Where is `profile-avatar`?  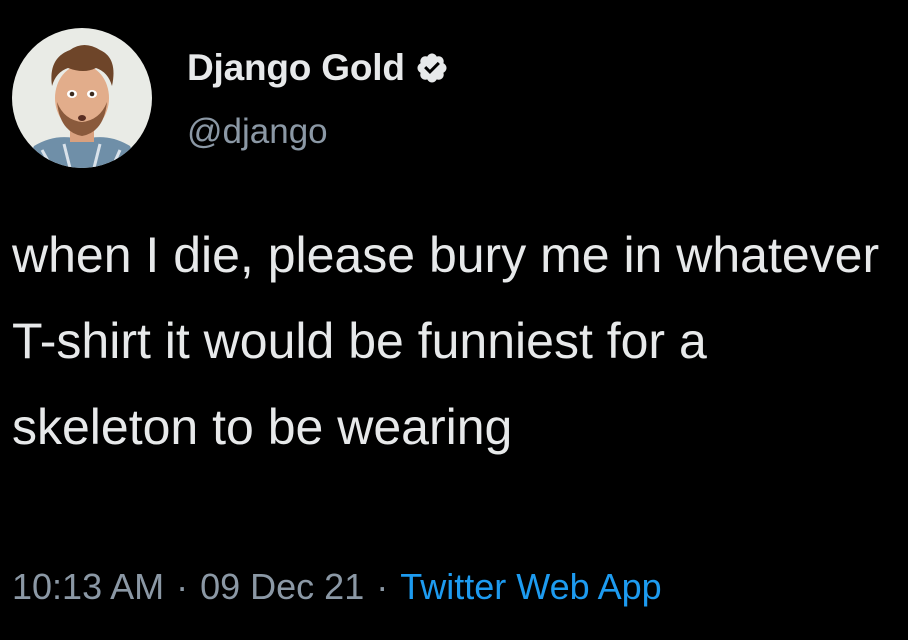 profile-avatar is located at coordinates (82, 98).